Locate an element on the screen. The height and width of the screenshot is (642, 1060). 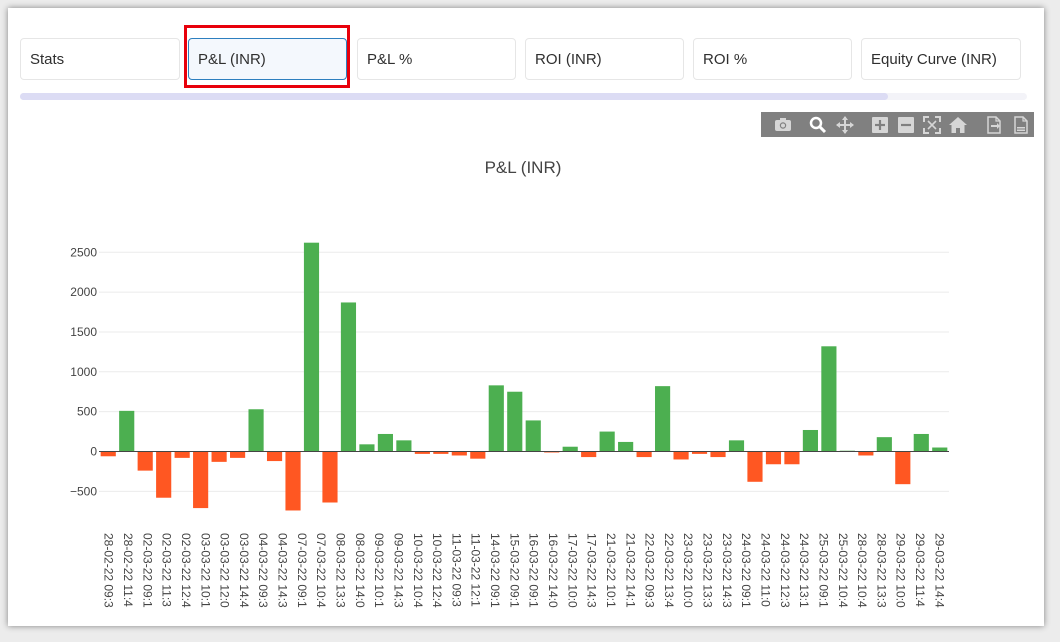
x-tick-label: 23-03-22 14:3 is located at coordinates (727, 570).